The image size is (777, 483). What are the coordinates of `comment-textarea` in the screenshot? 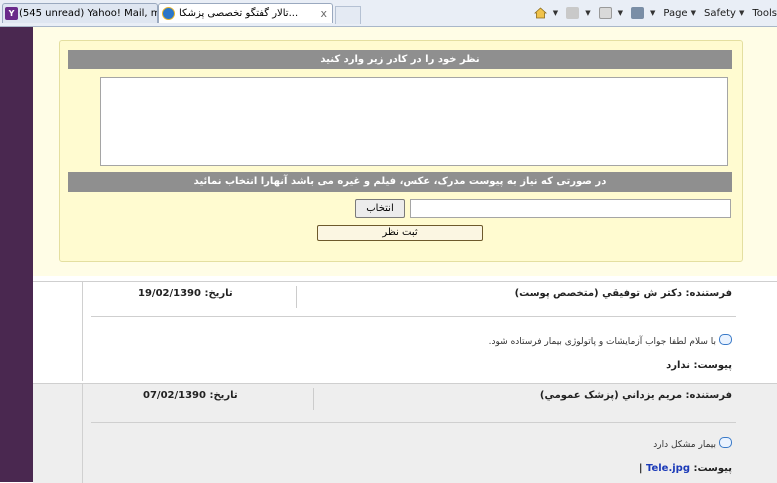 It's located at (414, 121).